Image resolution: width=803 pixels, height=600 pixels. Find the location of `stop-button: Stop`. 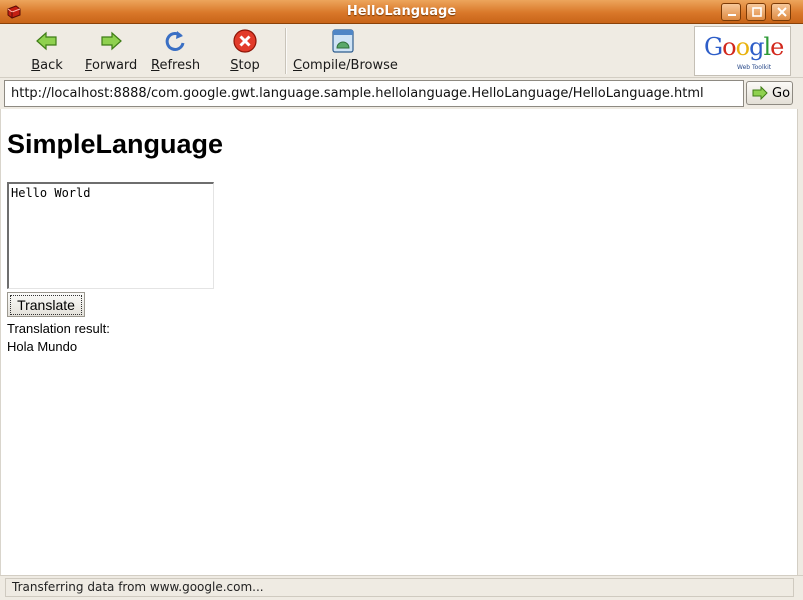

stop-button: Stop is located at coordinates (245, 51).